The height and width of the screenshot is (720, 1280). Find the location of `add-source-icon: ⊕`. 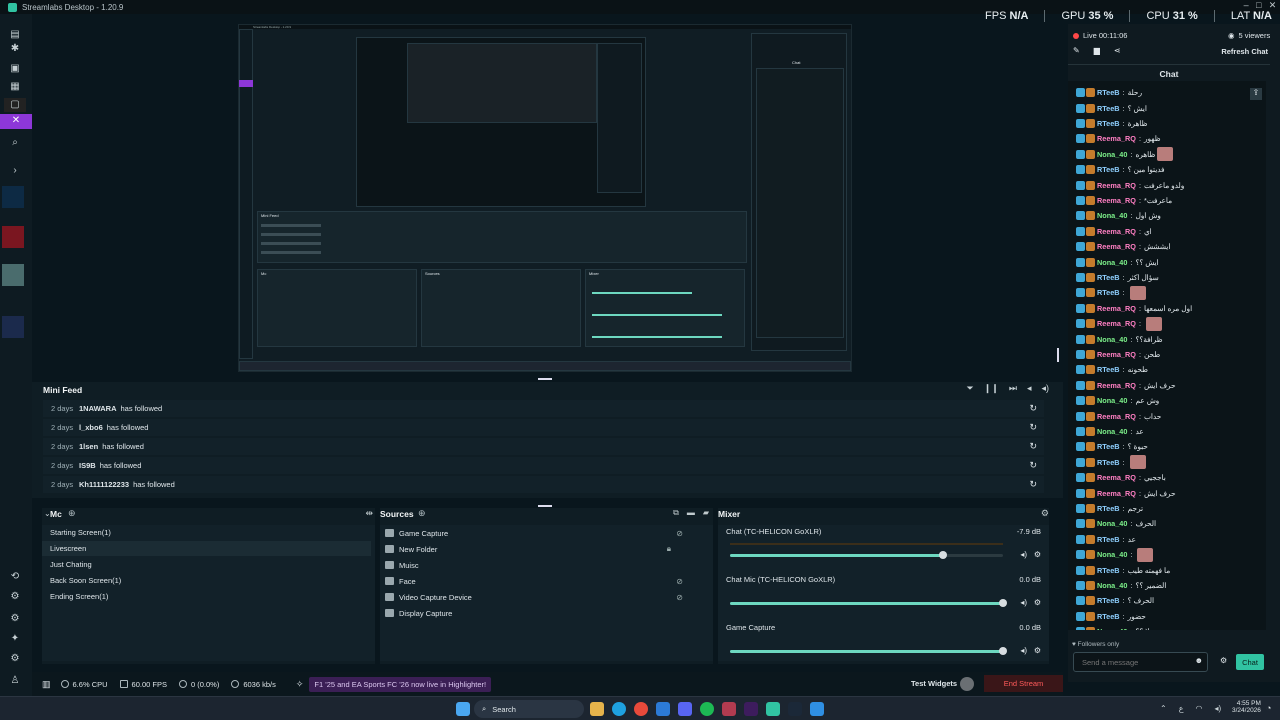

add-source-icon: ⊕ is located at coordinates (422, 513).